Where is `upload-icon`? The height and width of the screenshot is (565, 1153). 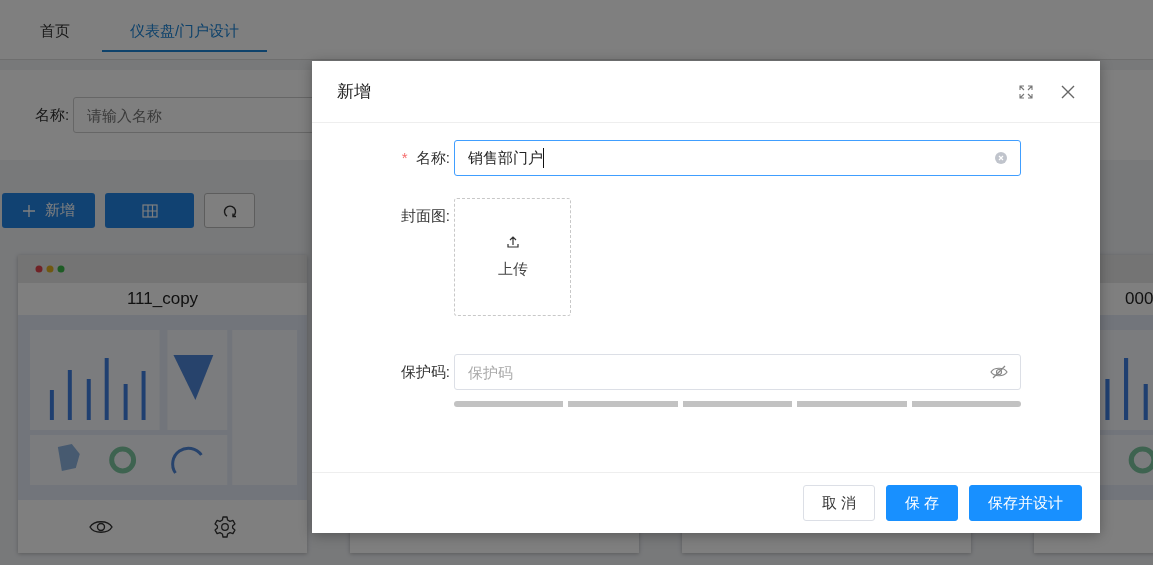 upload-icon is located at coordinates (512, 241).